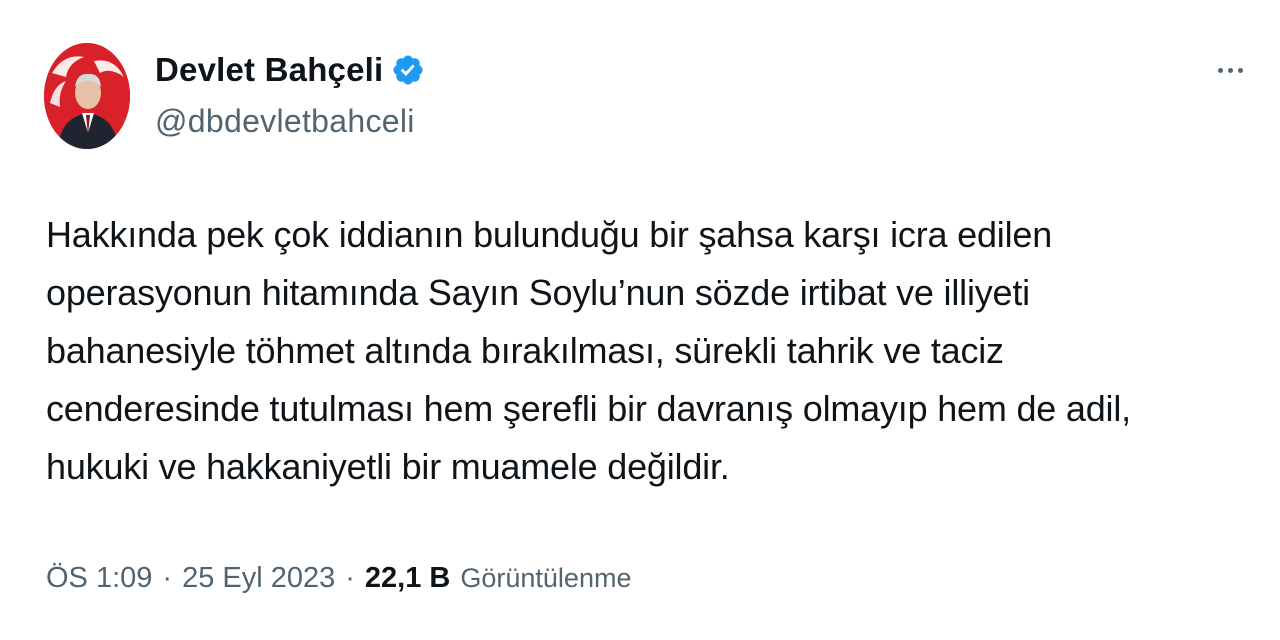 The width and height of the screenshot is (1280, 640). What do you see at coordinates (285, 121) in the screenshot?
I see `author-handle: @dbdevletbahceli` at bounding box center [285, 121].